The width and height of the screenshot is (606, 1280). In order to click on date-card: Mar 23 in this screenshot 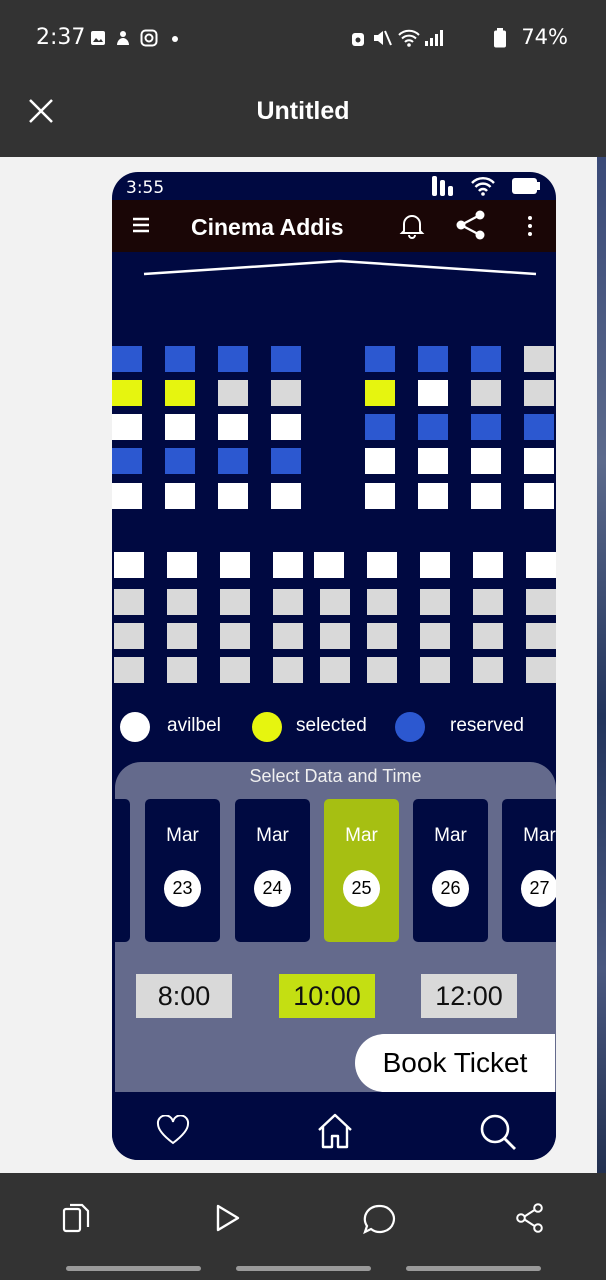, I will do `click(182, 870)`.